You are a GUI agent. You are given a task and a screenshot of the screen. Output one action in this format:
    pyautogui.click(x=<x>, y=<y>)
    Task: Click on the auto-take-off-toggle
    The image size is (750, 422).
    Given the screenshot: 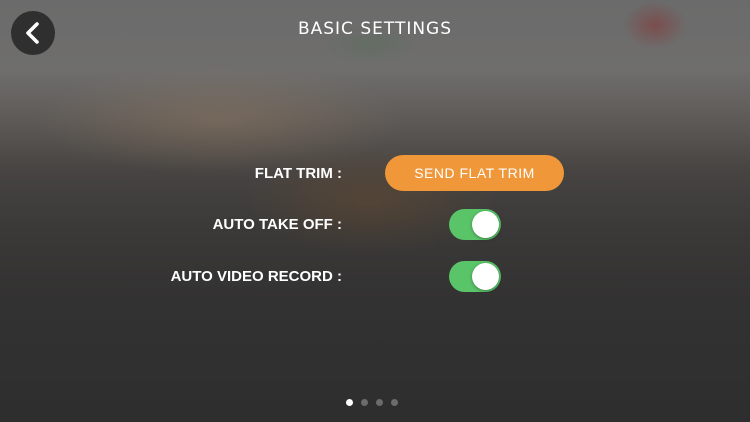 What is the action you would take?
    pyautogui.click(x=475, y=224)
    